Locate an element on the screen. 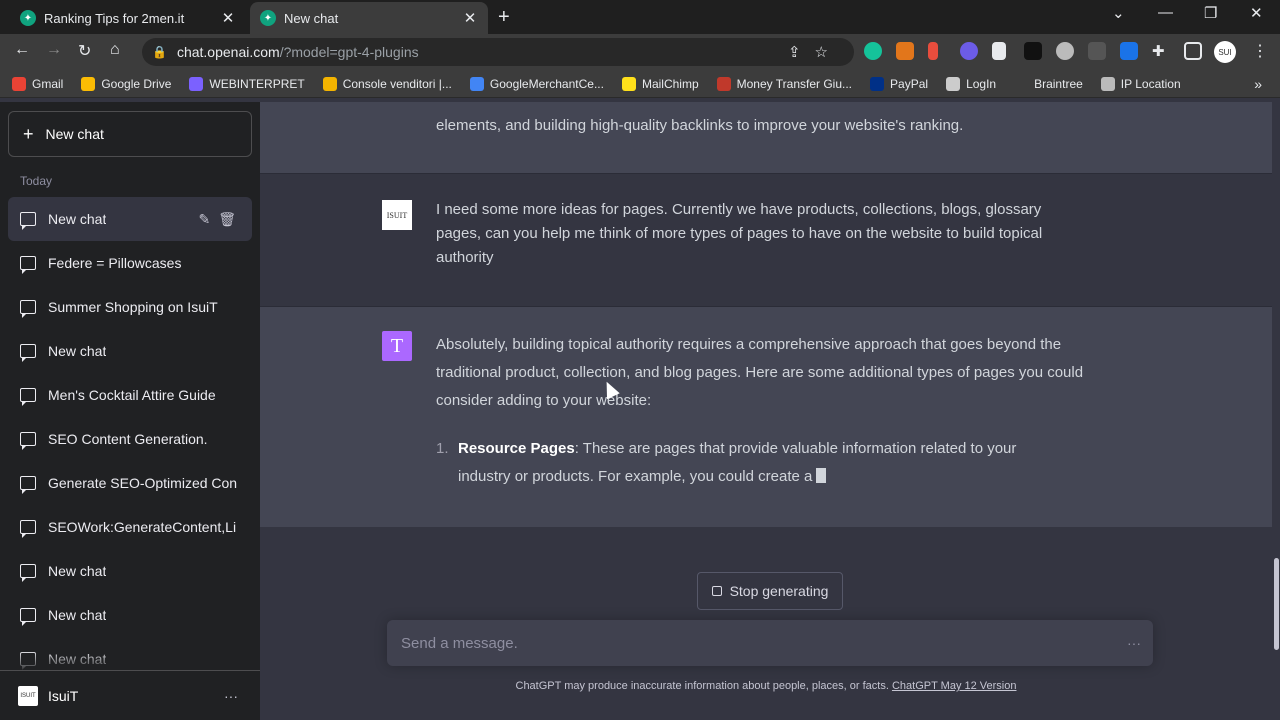 The image size is (1280, 720). stop-generating-button: Stop generating is located at coordinates (770, 591).